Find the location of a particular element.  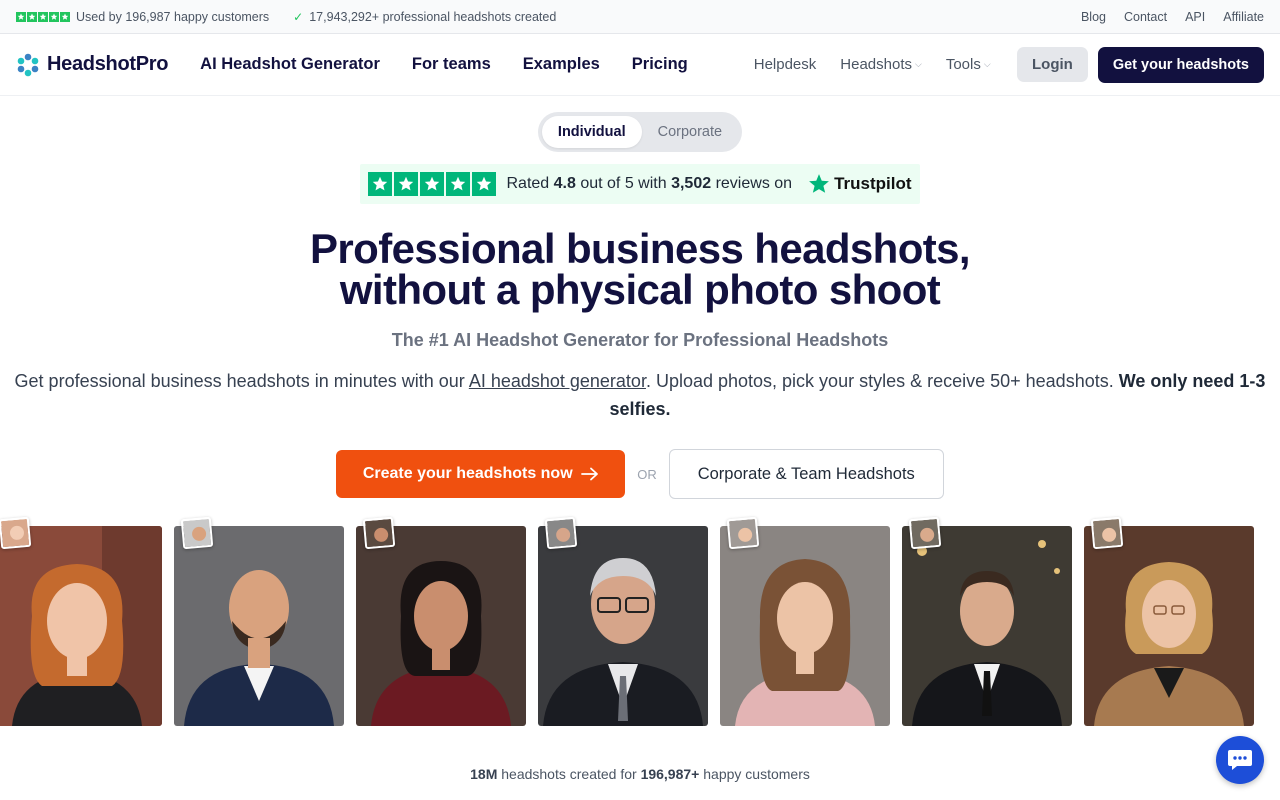

trustpilot-brand-text: Trustpilot is located at coordinates (873, 183).